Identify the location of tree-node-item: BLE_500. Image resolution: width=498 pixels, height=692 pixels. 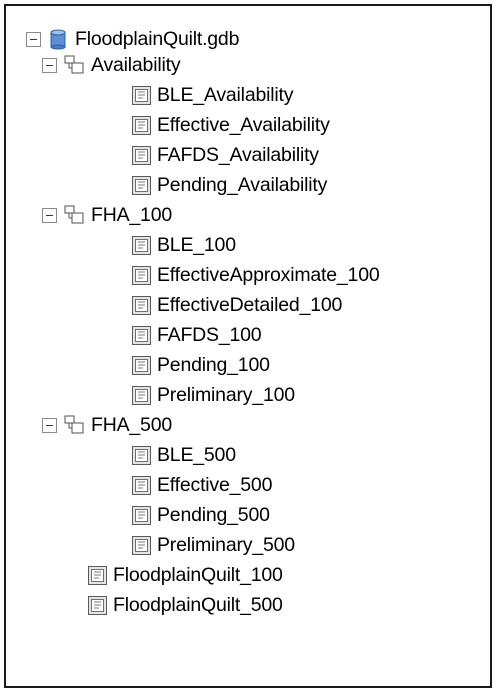
(184, 455).